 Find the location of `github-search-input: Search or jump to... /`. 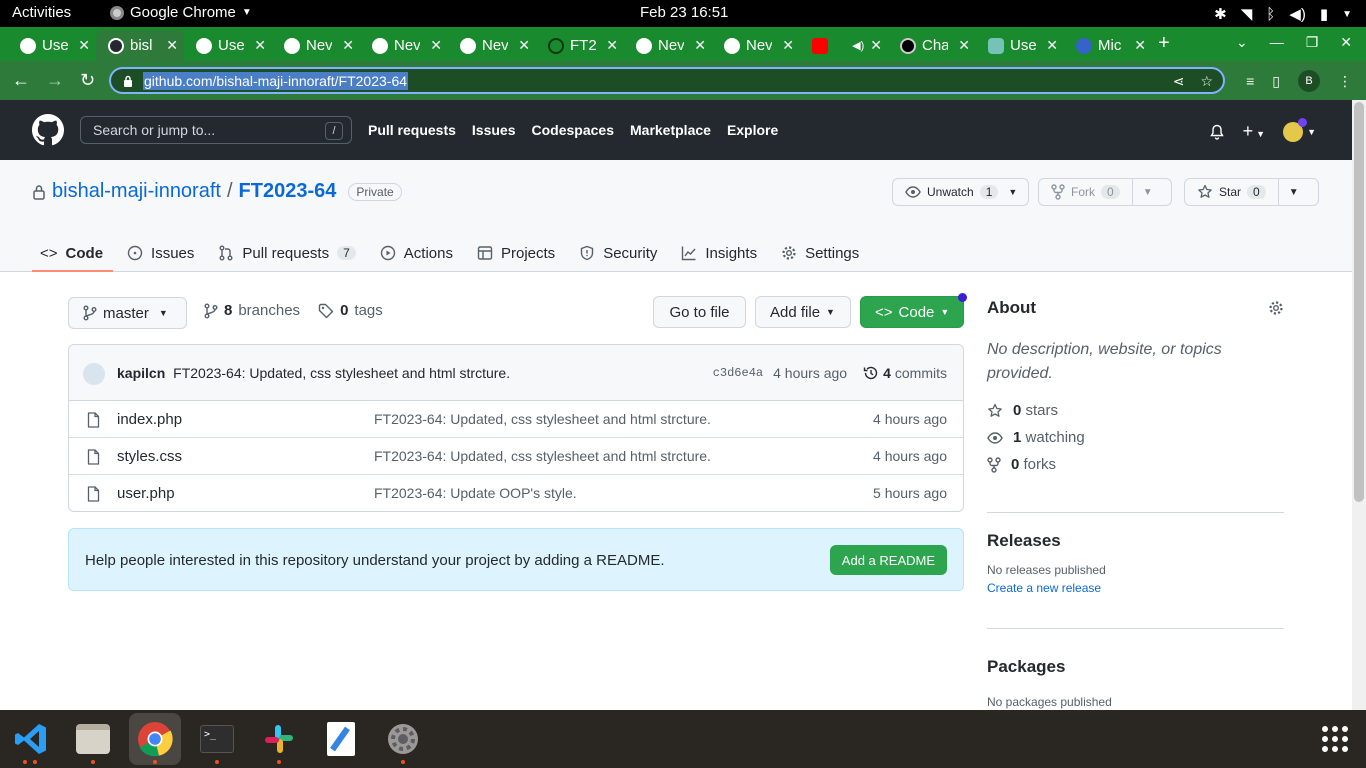

github-search-input: Search or jump to... / is located at coordinates (216, 130).